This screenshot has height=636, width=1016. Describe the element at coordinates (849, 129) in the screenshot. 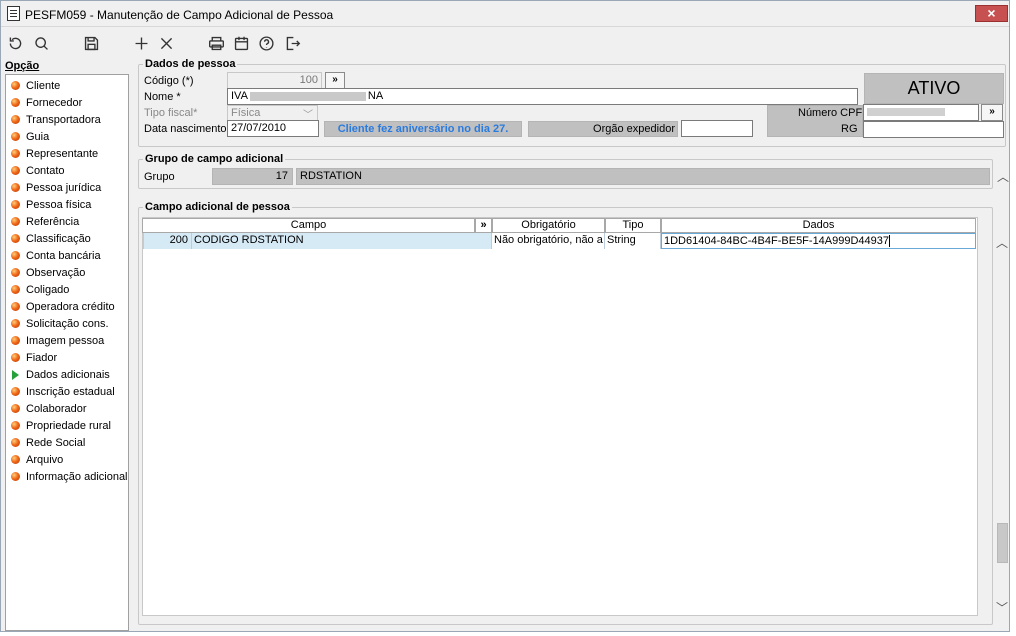

I see `rg-label: RG` at that location.